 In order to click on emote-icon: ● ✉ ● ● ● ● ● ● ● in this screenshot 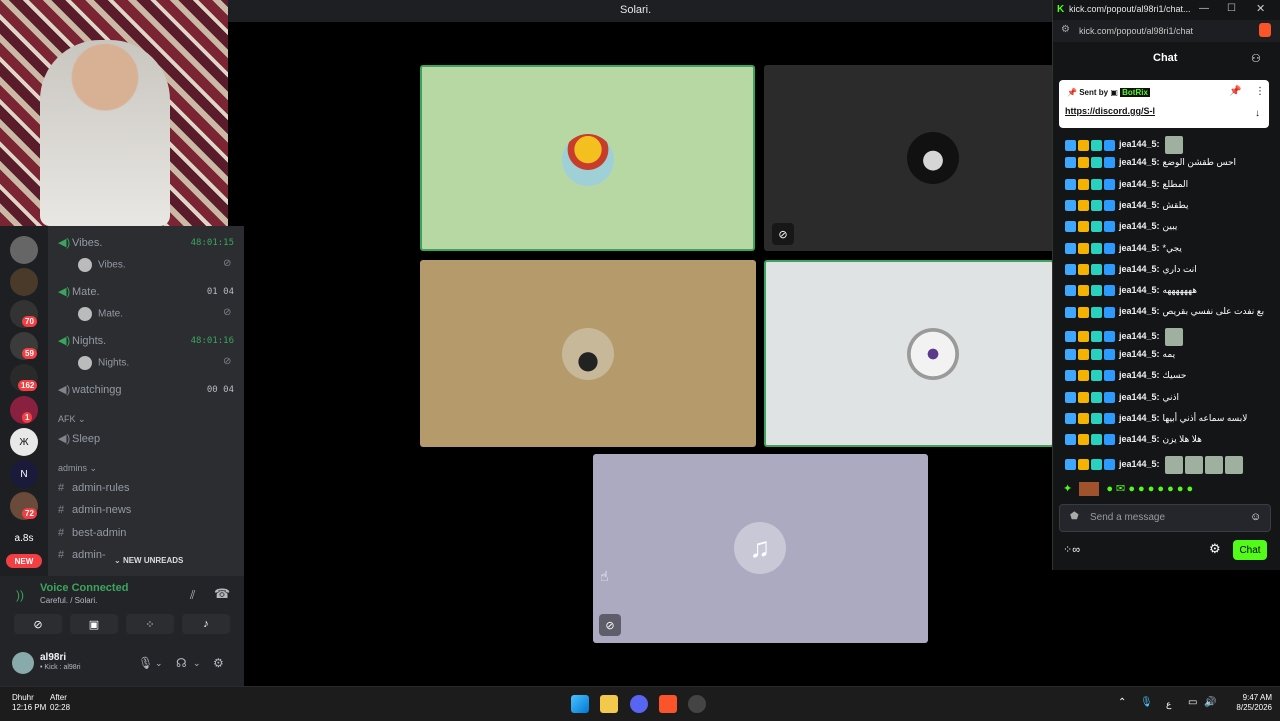, I will do `click(1149, 489)`.